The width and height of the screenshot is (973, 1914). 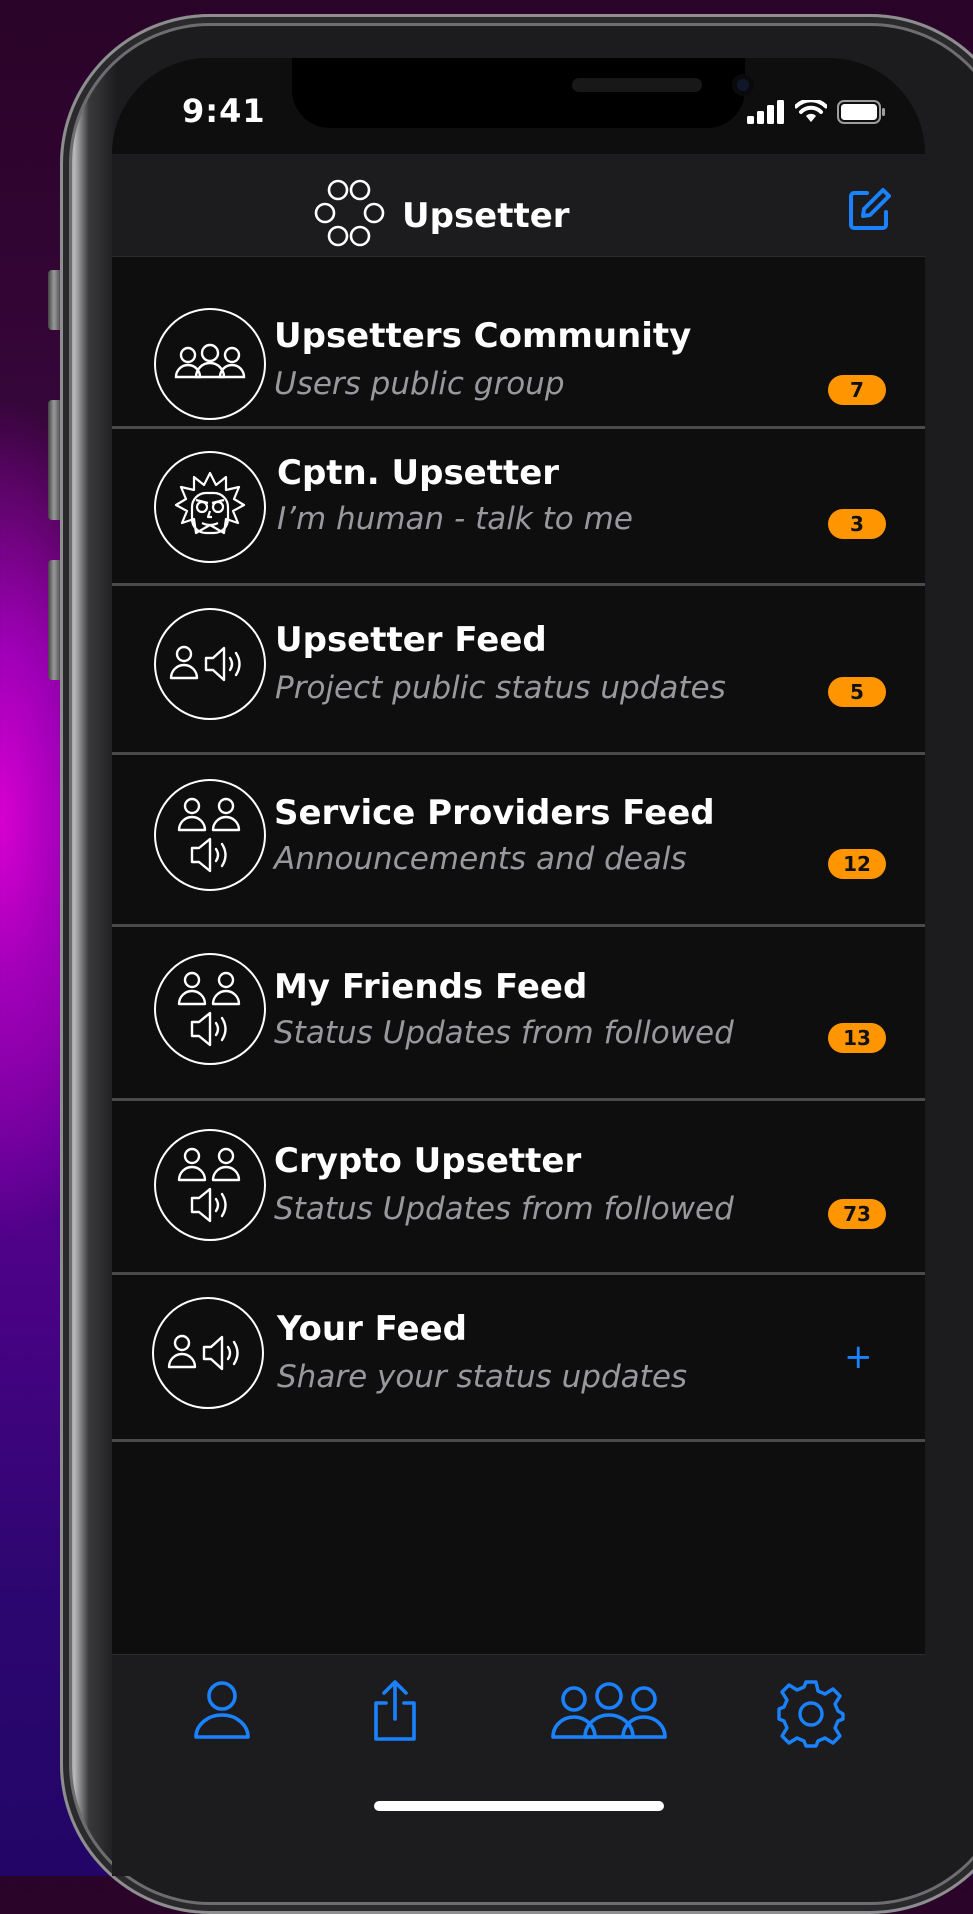 I want to click on share-icon, so click(x=395, y=1710).